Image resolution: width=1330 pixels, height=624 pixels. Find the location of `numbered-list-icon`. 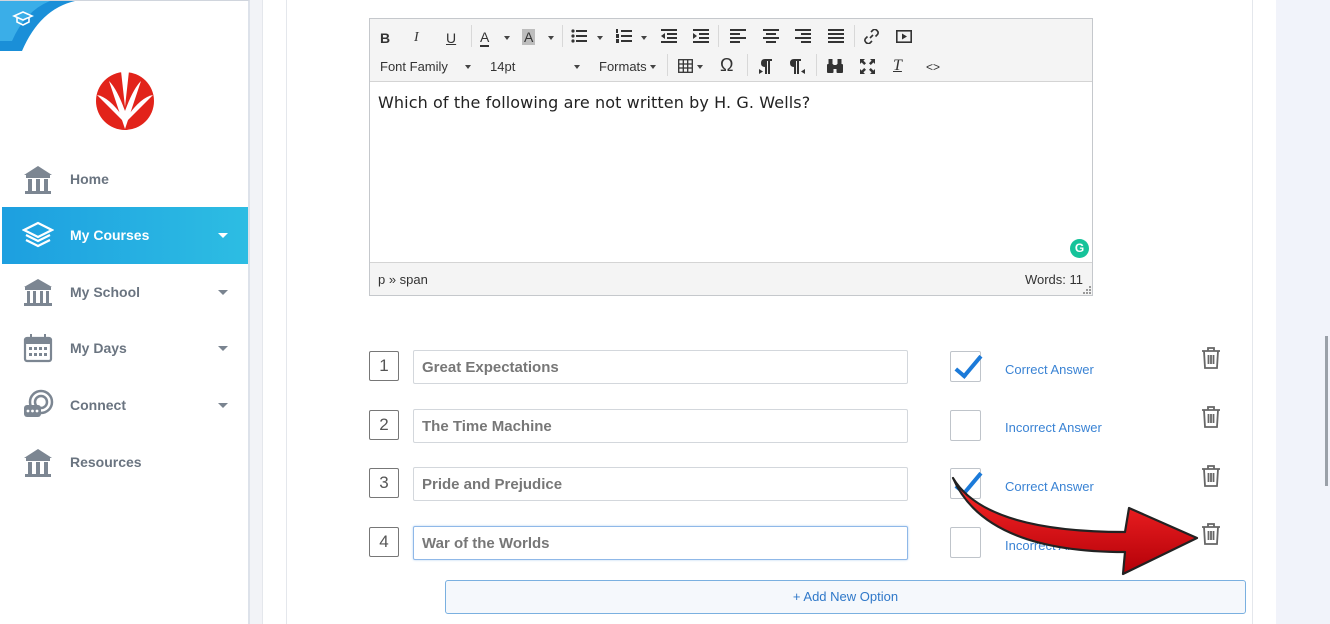

numbered-list-icon is located at coordinates (624, 36).